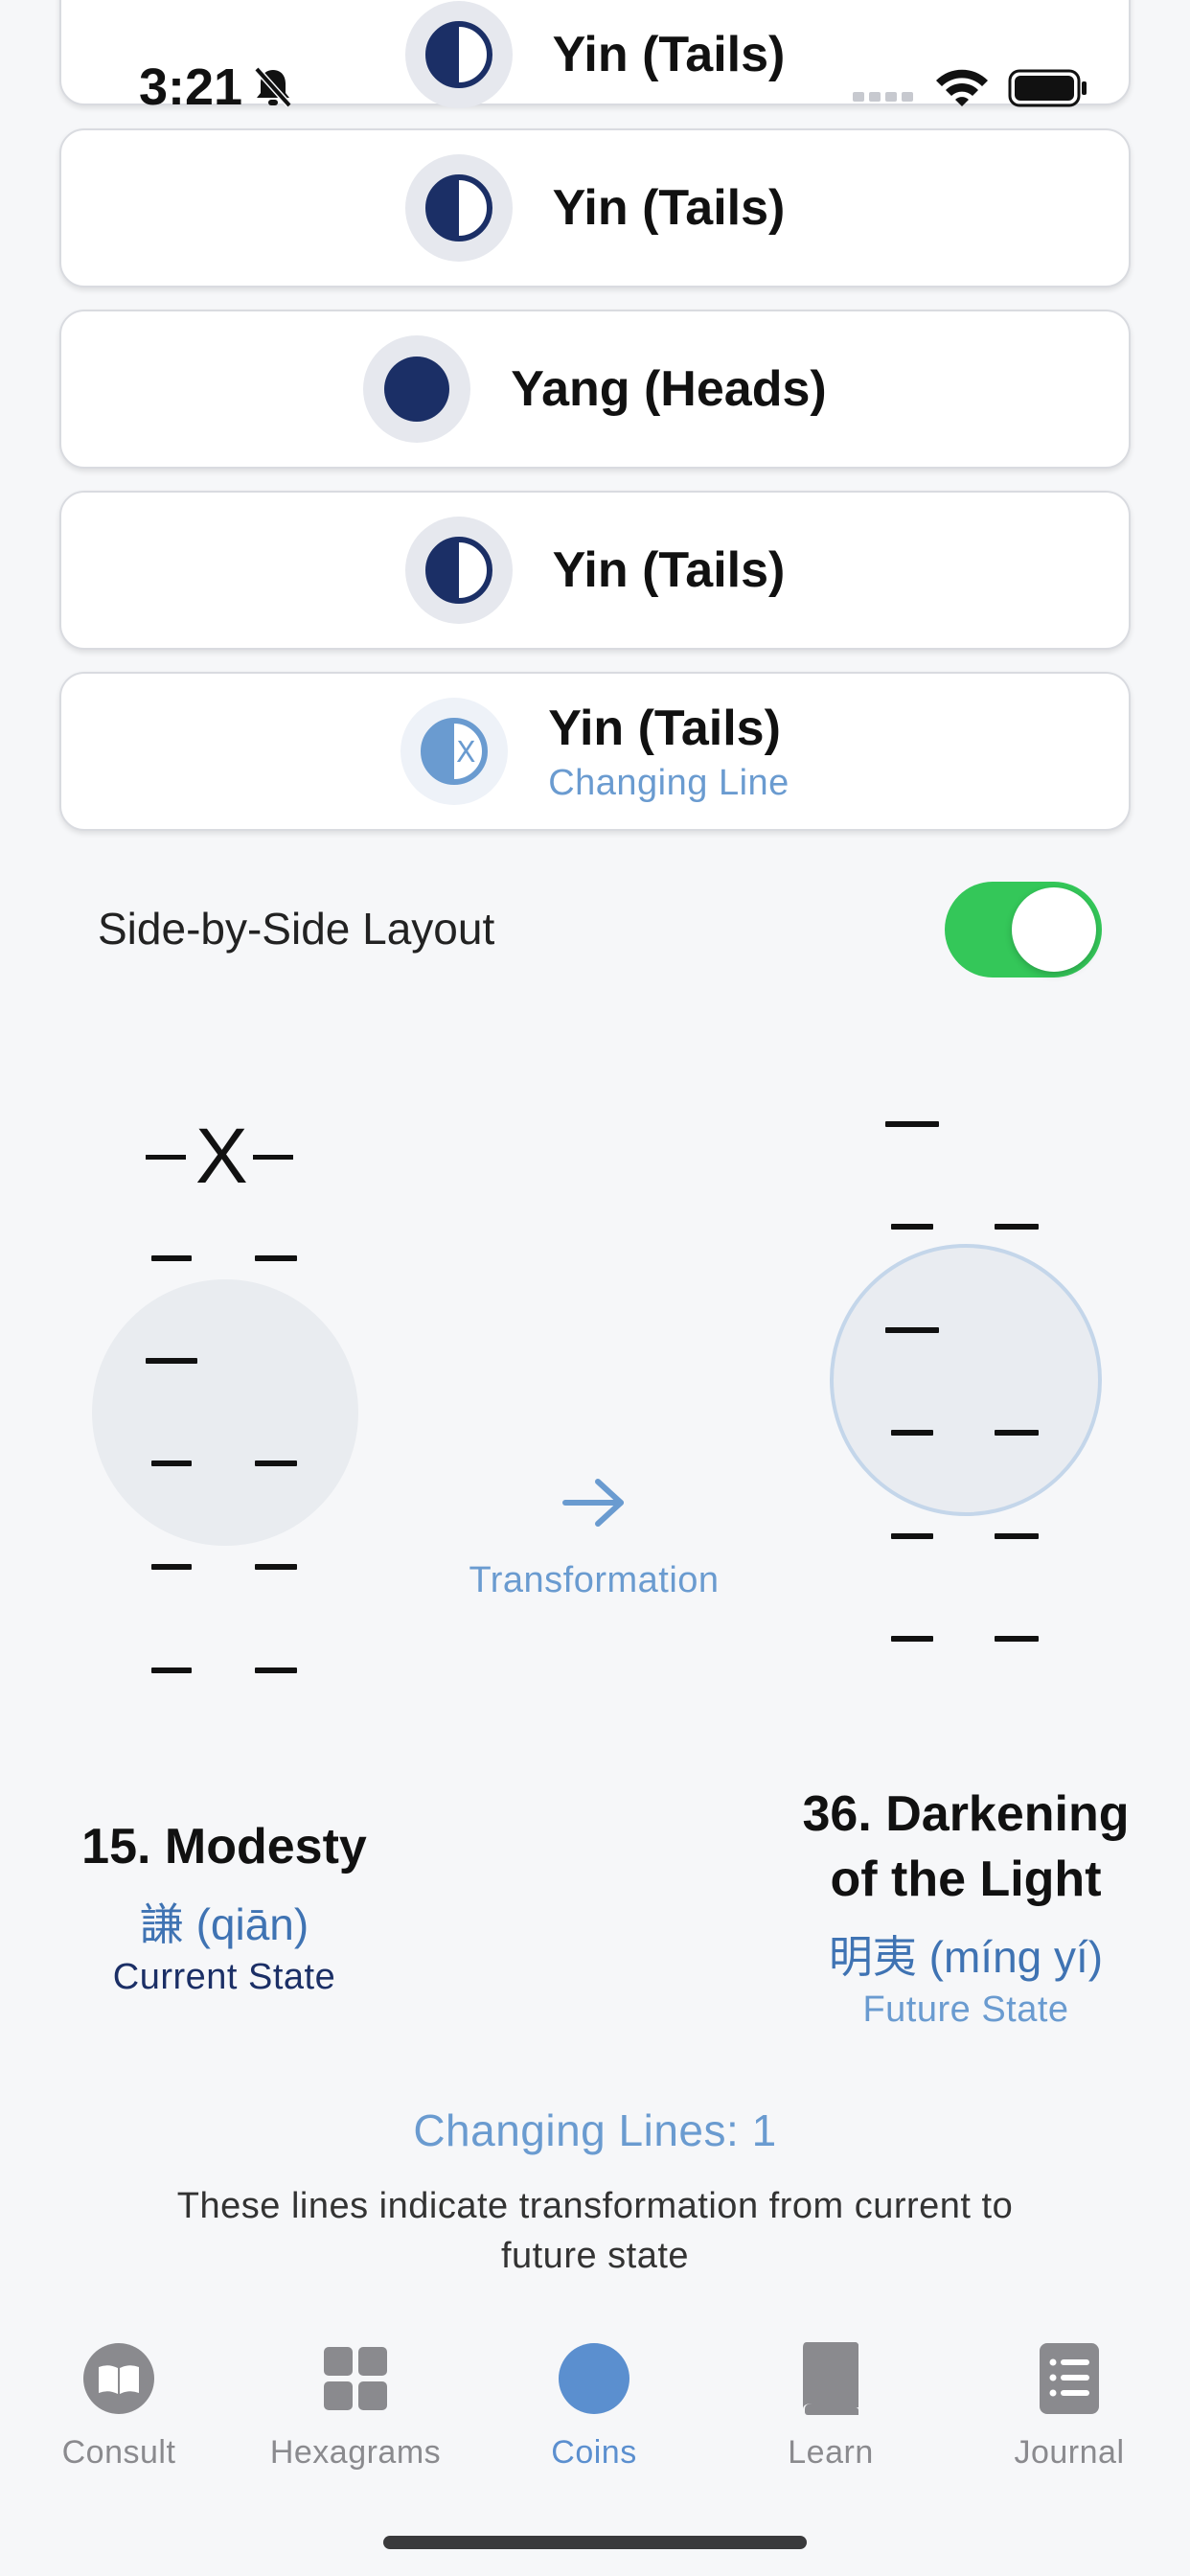 The height and width of the screenshot is (2576, 1190). Describe the element at coordinates (595, 2130) in the screenshot. I see `changing-lines-count: Changing Lines: 1` at that location.